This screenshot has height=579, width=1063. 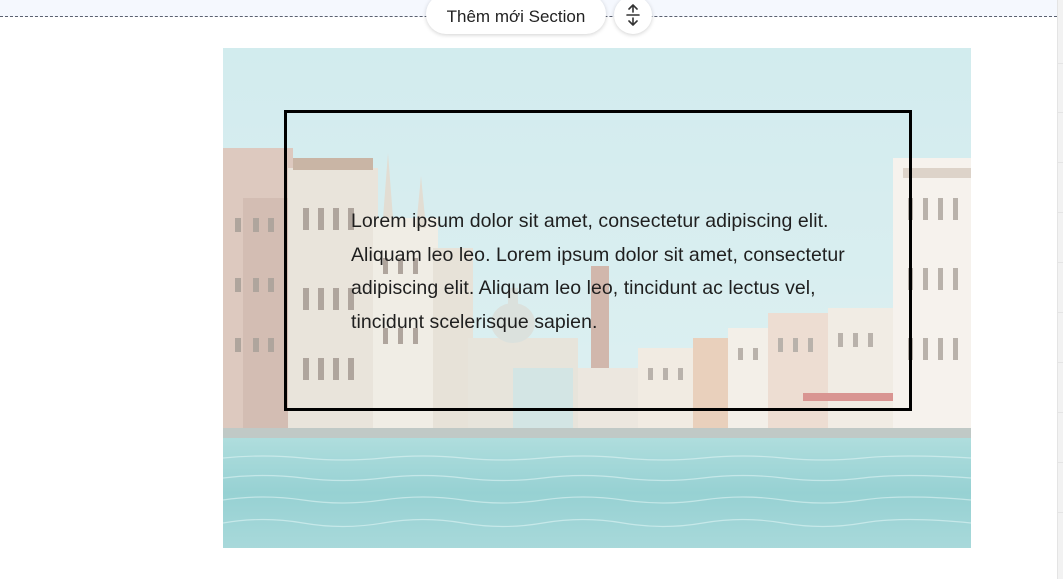 I want to click on add-section-button: Thêm mới Section, so click(x=516, y=17).